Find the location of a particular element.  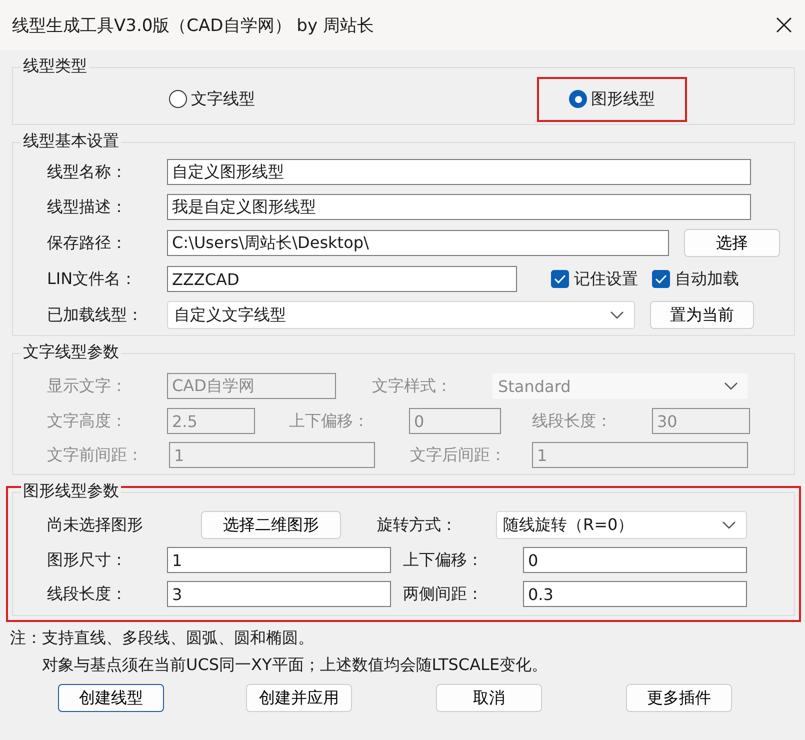

action-button: 取消 is located at coordinates (489, 698).